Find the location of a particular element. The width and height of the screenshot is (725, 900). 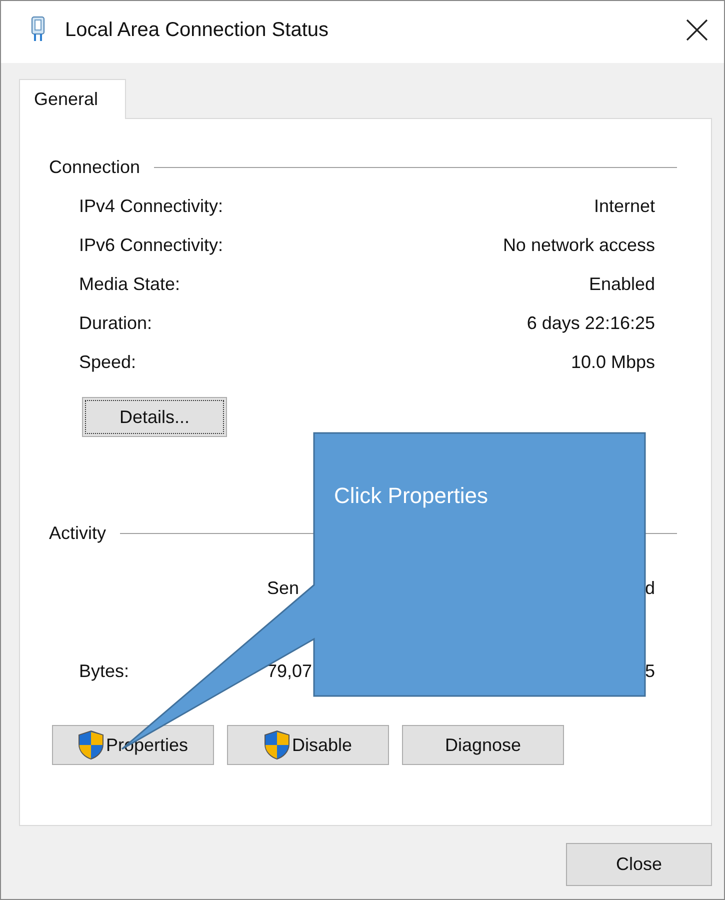

field-value: Enabled is located at coordinates (621, 284).